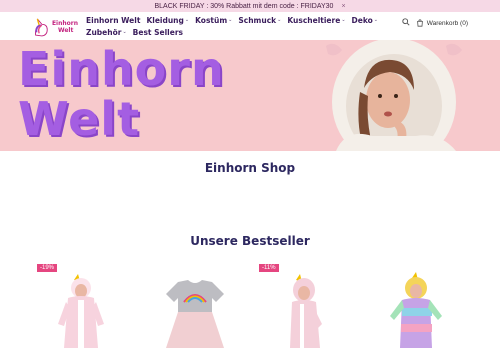 This screenshot has height=348, width=500. Describe the element at coordinates (47, 268) in the screenshot. I see `discount-badge: -19%` at that location.